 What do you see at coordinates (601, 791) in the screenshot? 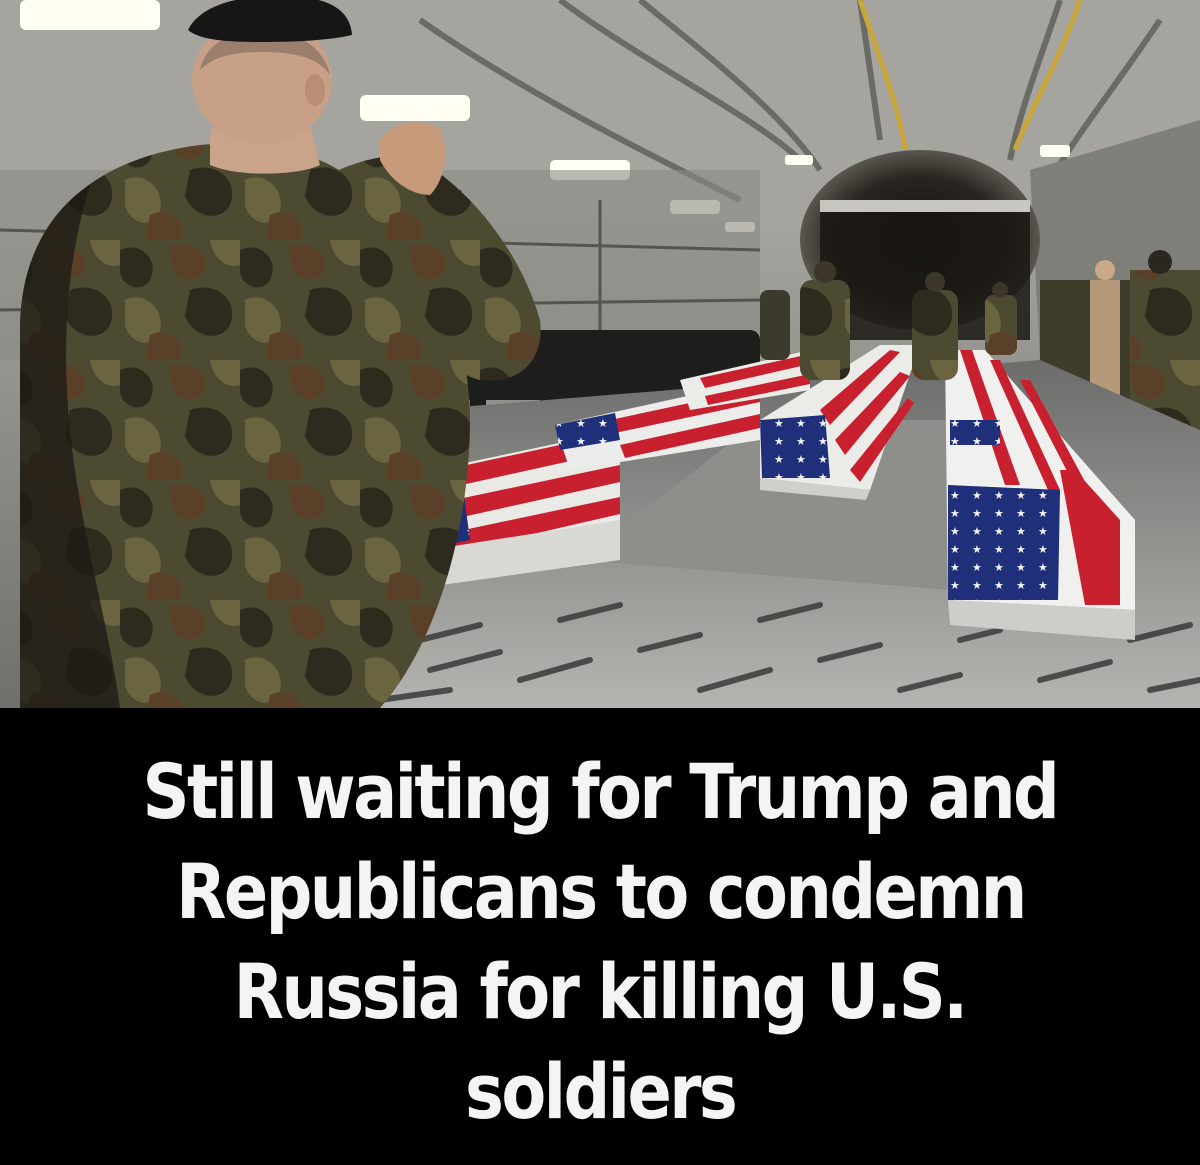
I see `caption-line-1: Still waiting for Trump and` at bounding box center [601, 791].